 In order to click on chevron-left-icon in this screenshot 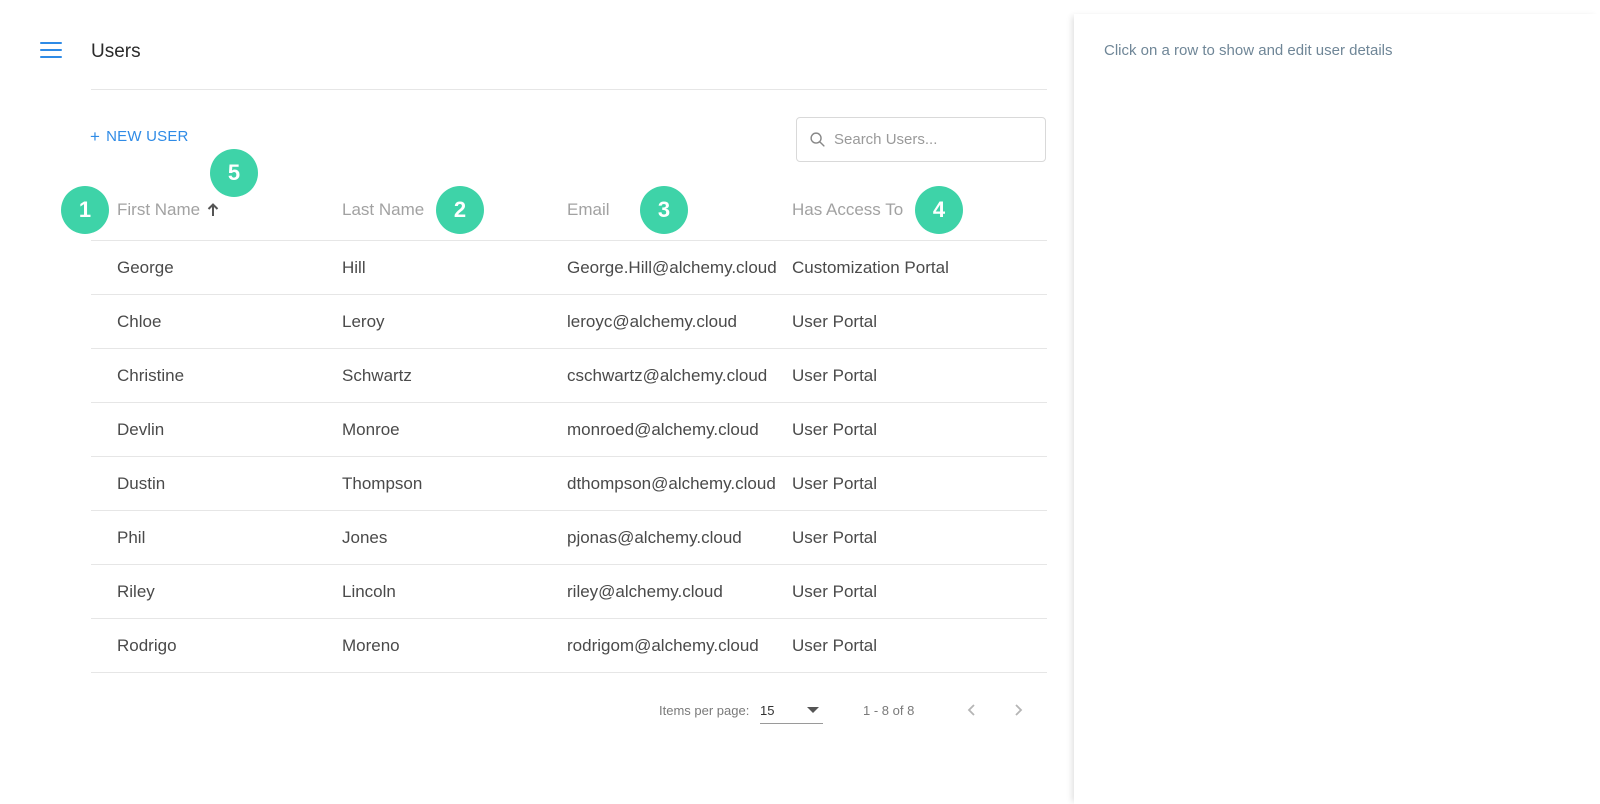, I will do `click(971, 710)`.